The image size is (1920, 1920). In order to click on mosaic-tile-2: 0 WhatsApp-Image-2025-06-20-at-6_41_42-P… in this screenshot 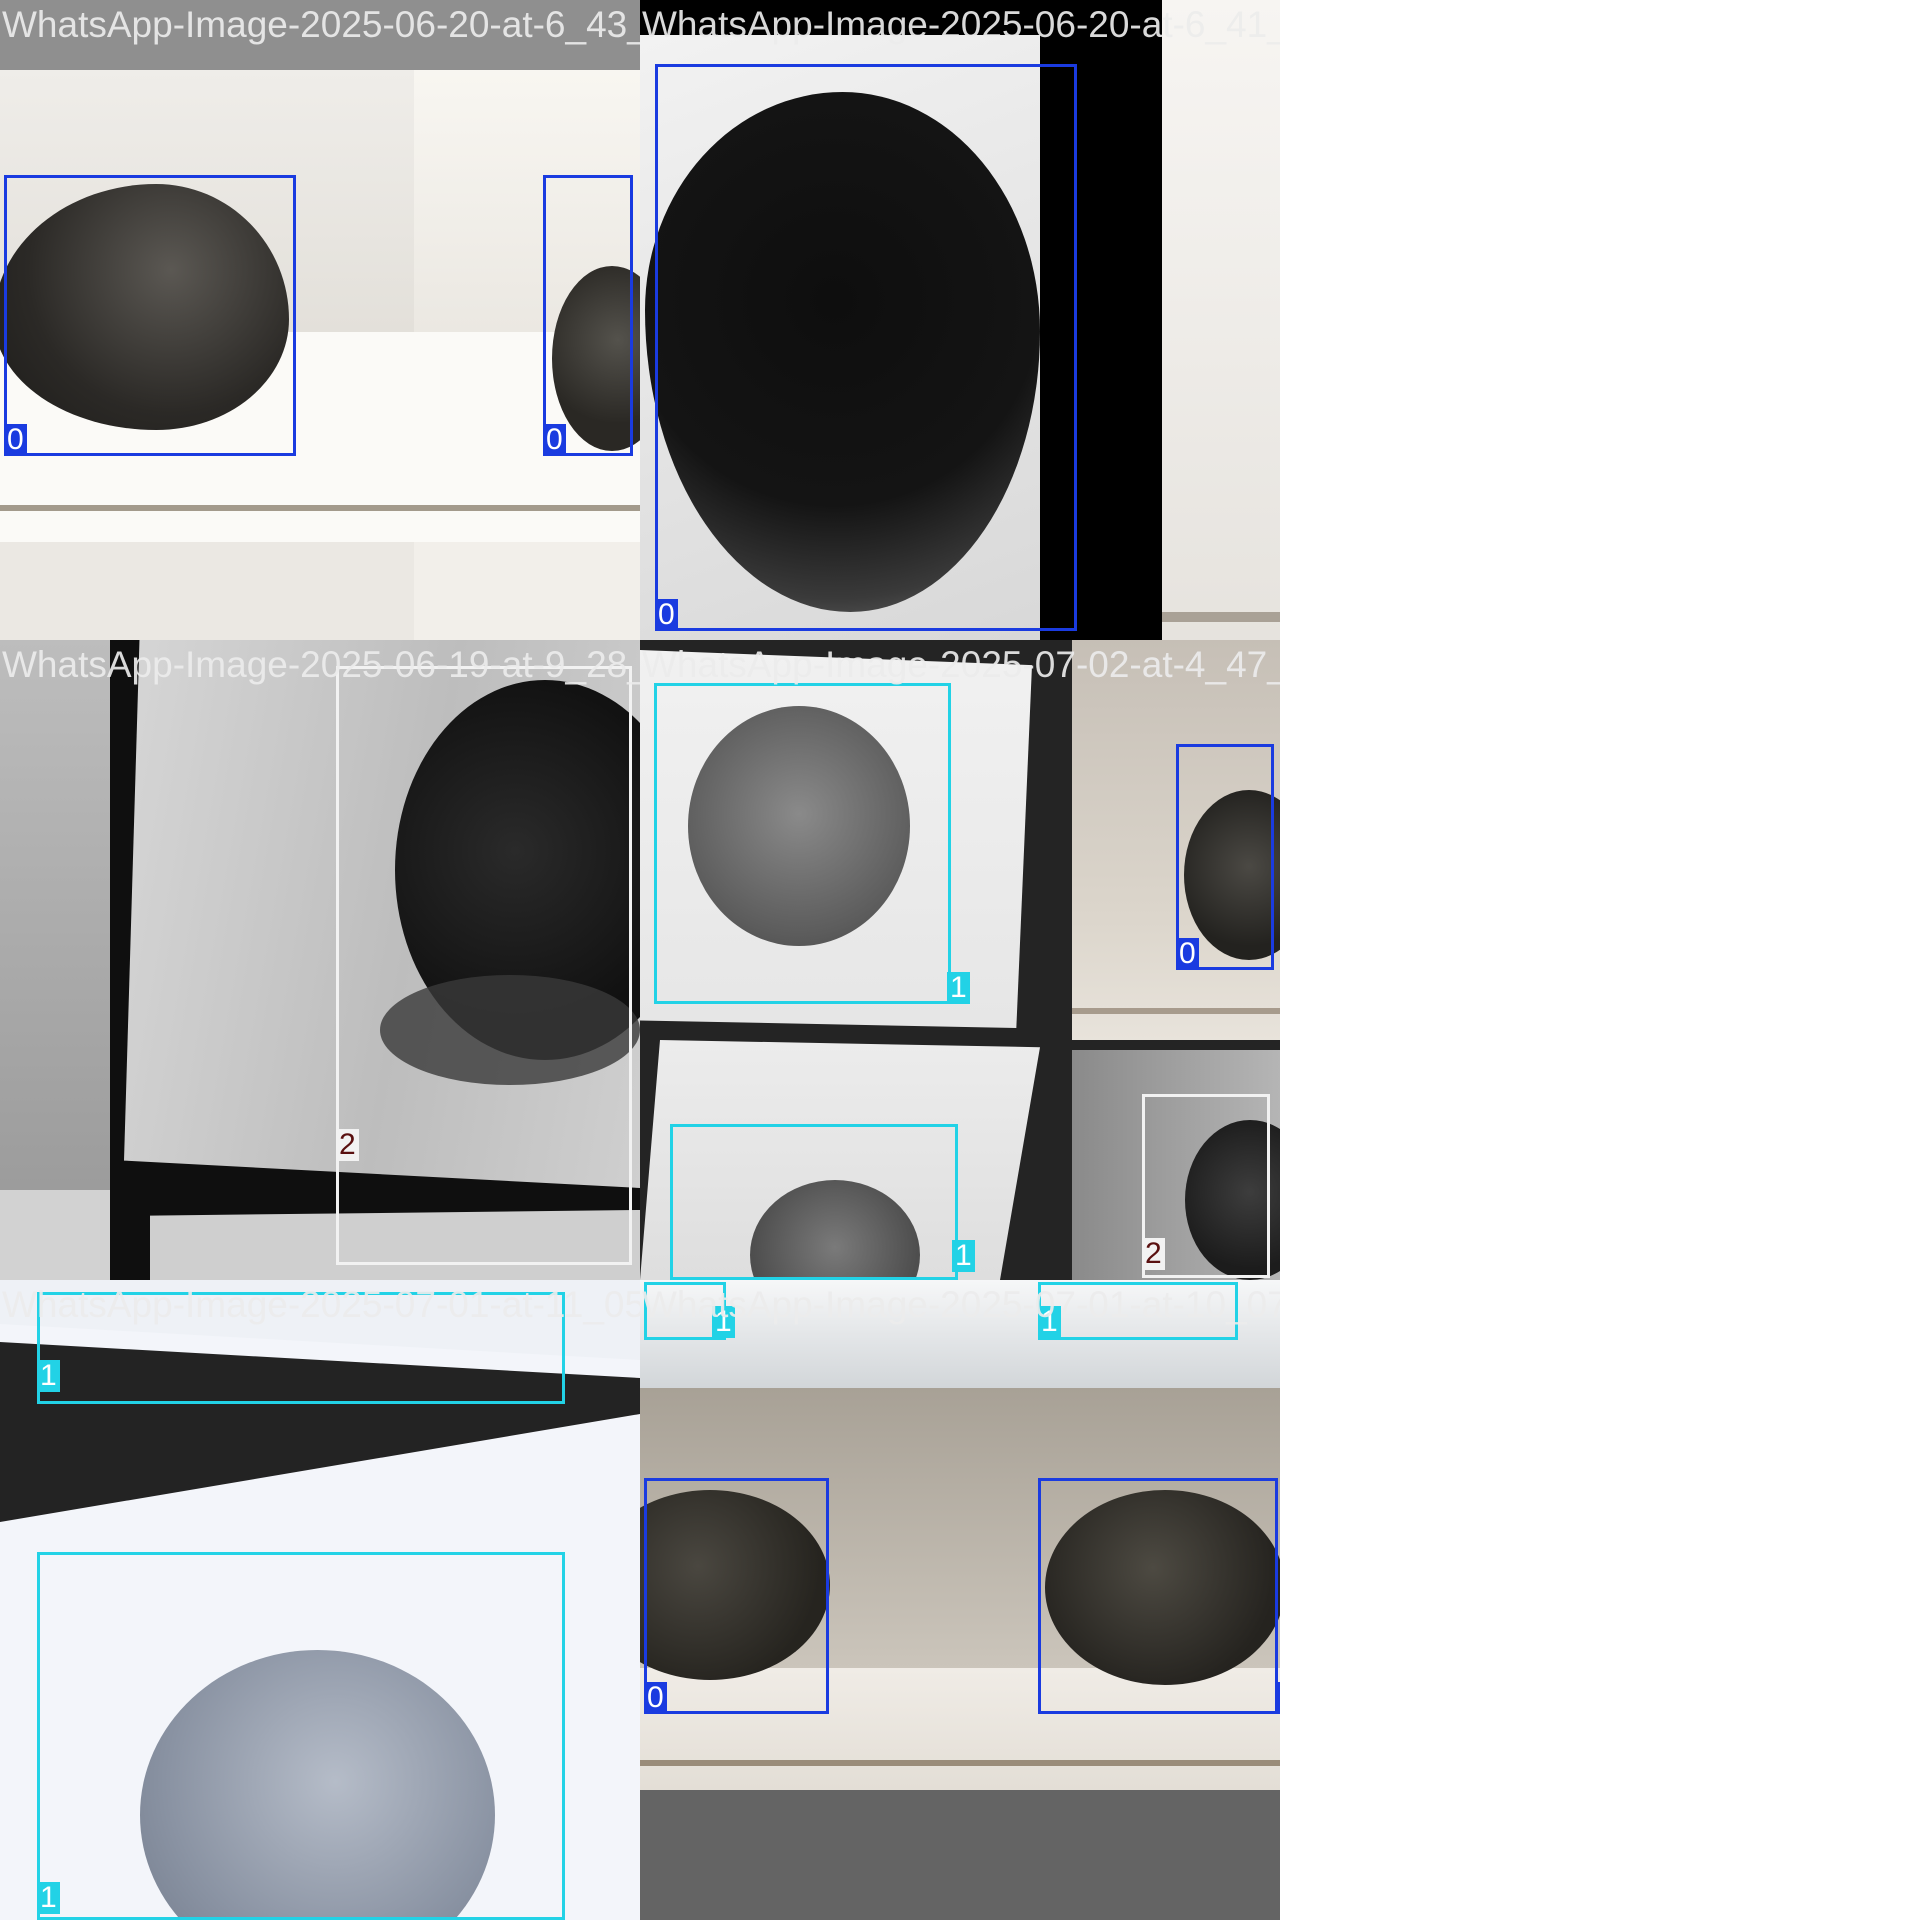, I will do `click(960, 320)`.